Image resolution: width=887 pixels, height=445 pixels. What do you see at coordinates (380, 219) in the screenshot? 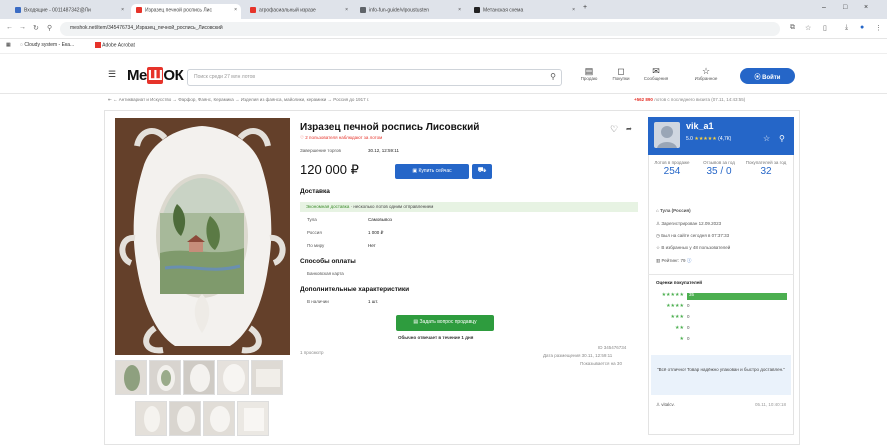
I see `delivery-row-value: Самовывоз` at bounding box center [380, 219].